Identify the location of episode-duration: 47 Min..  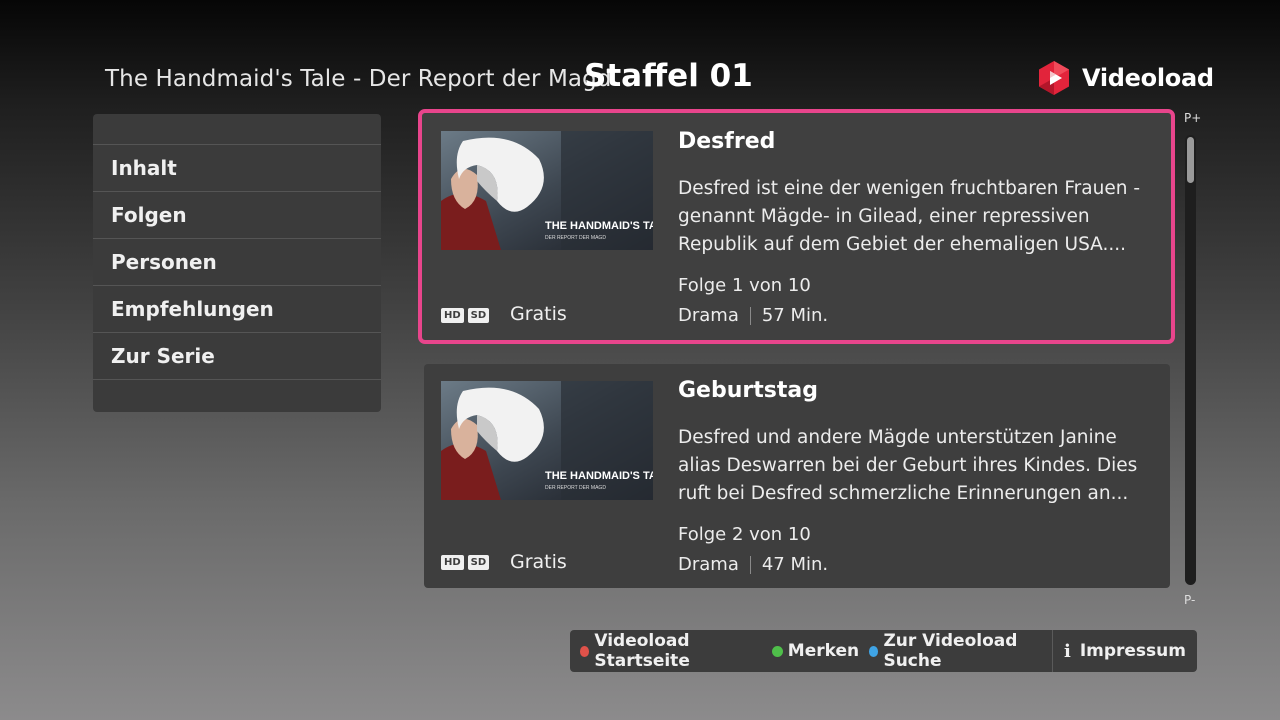
(795, 564).